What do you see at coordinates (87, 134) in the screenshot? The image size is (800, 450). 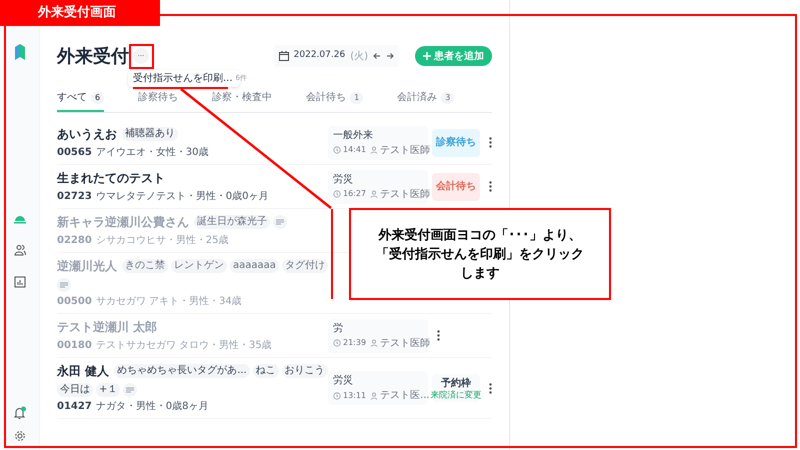 I see `patient-name: あいうえお` at bounding box center [87, 134].